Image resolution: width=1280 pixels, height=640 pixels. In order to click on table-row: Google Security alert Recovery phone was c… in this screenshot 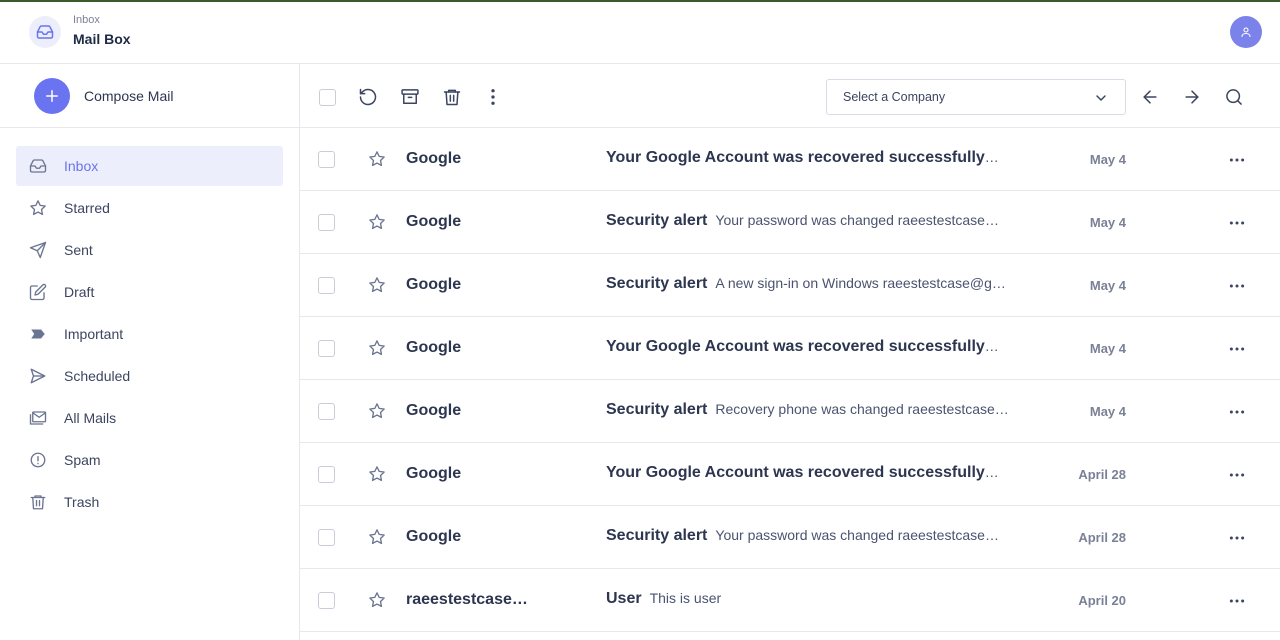, I will do `click(790, 411)`.